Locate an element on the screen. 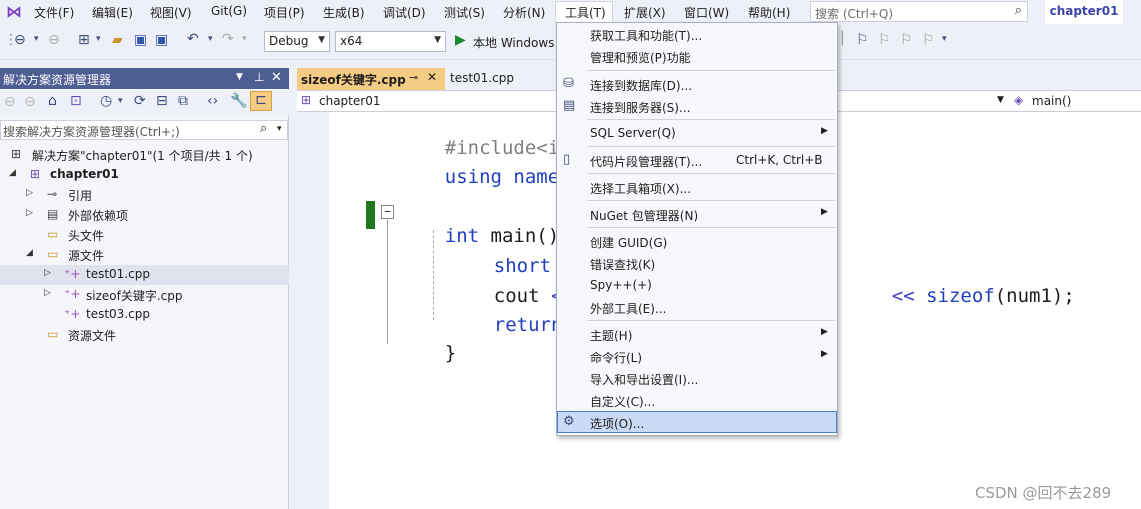  menu-project: 项目(P) is located at coordinates (284, 12).